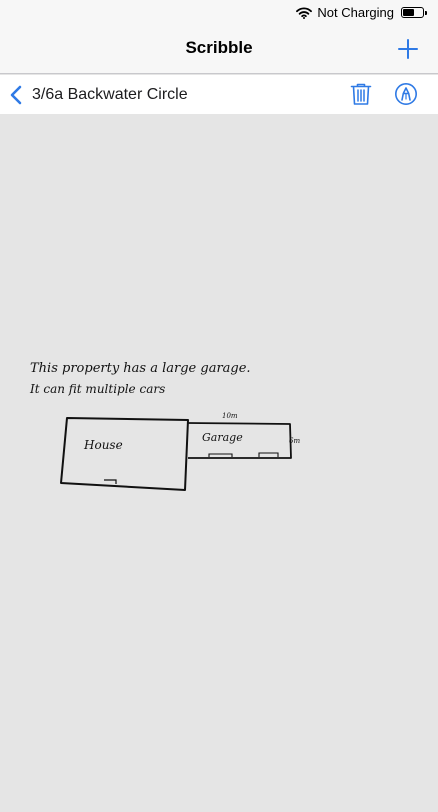 Image resolution: width=438 pixels, height=812 pixels. I want to click on status-indicators: Not Charging, so click(361, 12).